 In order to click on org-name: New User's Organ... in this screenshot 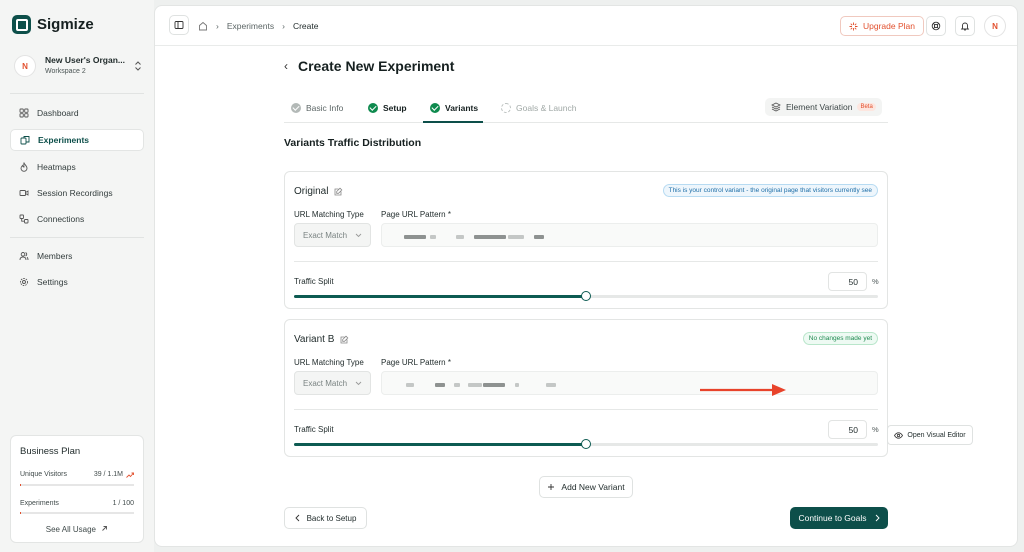, I will do `click(85, 60)`.